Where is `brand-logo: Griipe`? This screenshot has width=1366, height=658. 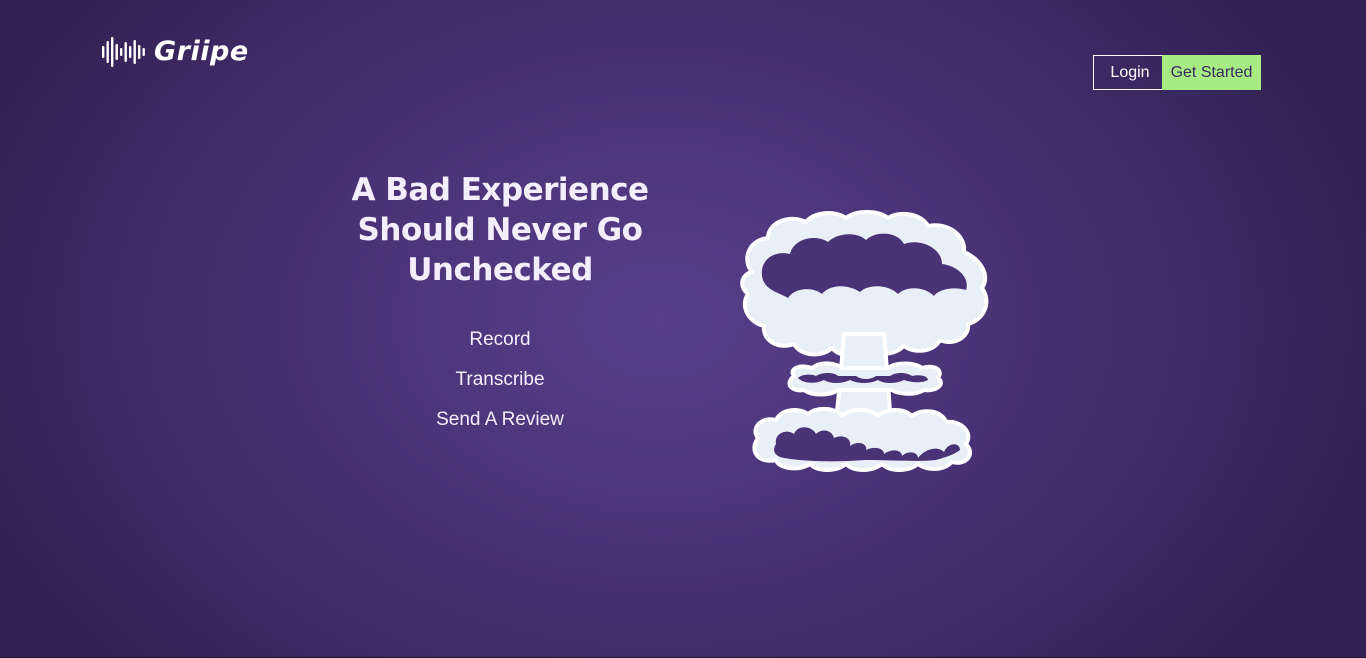 brand-logo: Griipe is located at coordinates (175, 52).